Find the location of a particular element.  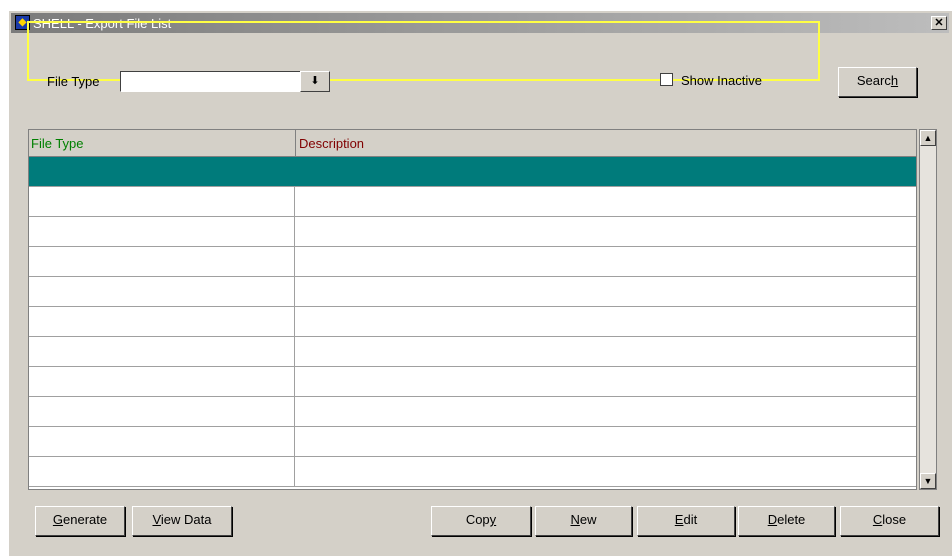

new-button: New is located at coordinates (583, 521).